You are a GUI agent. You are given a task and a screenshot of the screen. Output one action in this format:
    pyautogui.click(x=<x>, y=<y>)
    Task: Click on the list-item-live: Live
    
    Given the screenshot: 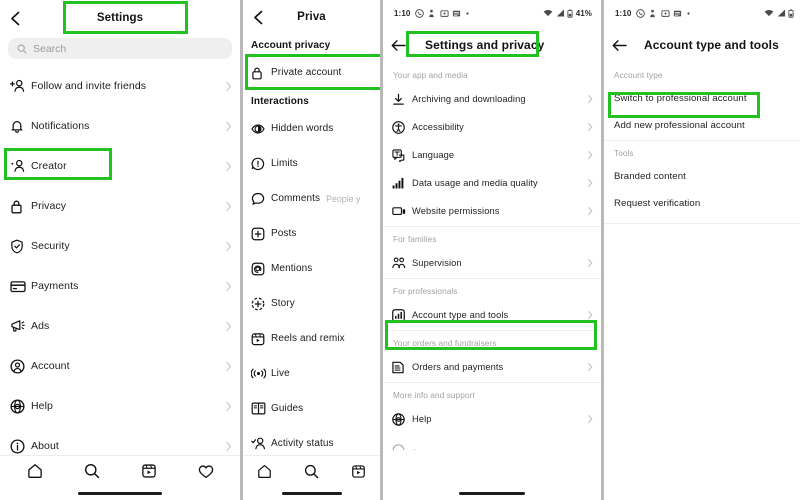 What is the action you would take?
    pyautogui.click(x=311, y=373)
    